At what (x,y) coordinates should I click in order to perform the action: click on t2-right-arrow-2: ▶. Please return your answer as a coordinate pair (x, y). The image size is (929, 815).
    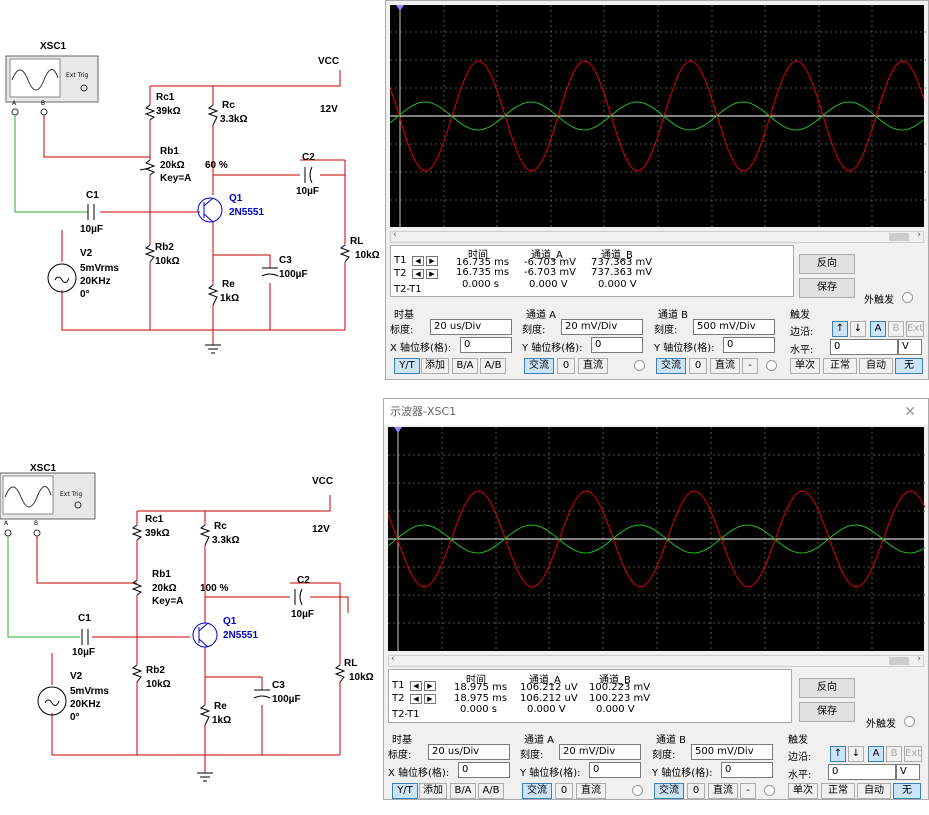
    Looking at the image, I should click on (430, 699).